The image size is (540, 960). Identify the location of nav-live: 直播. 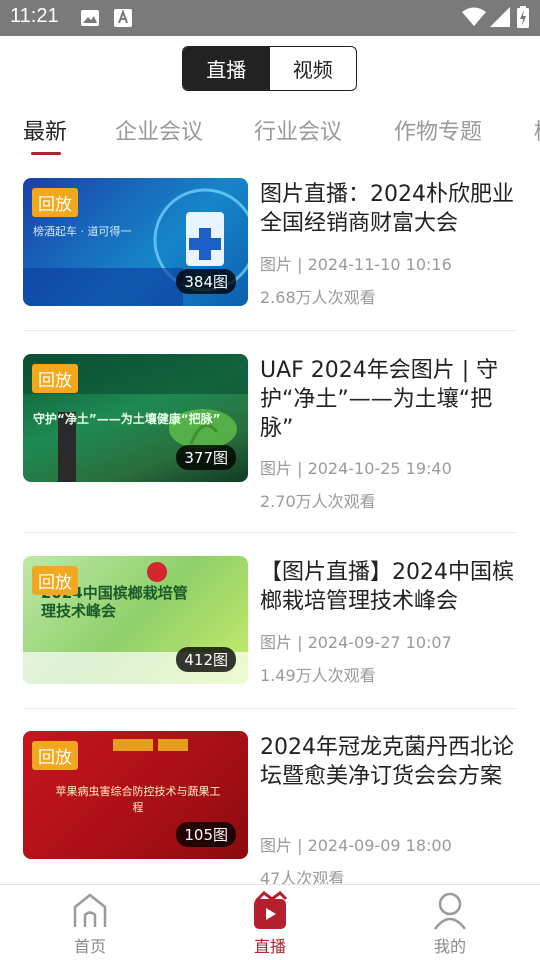
(270, 922).